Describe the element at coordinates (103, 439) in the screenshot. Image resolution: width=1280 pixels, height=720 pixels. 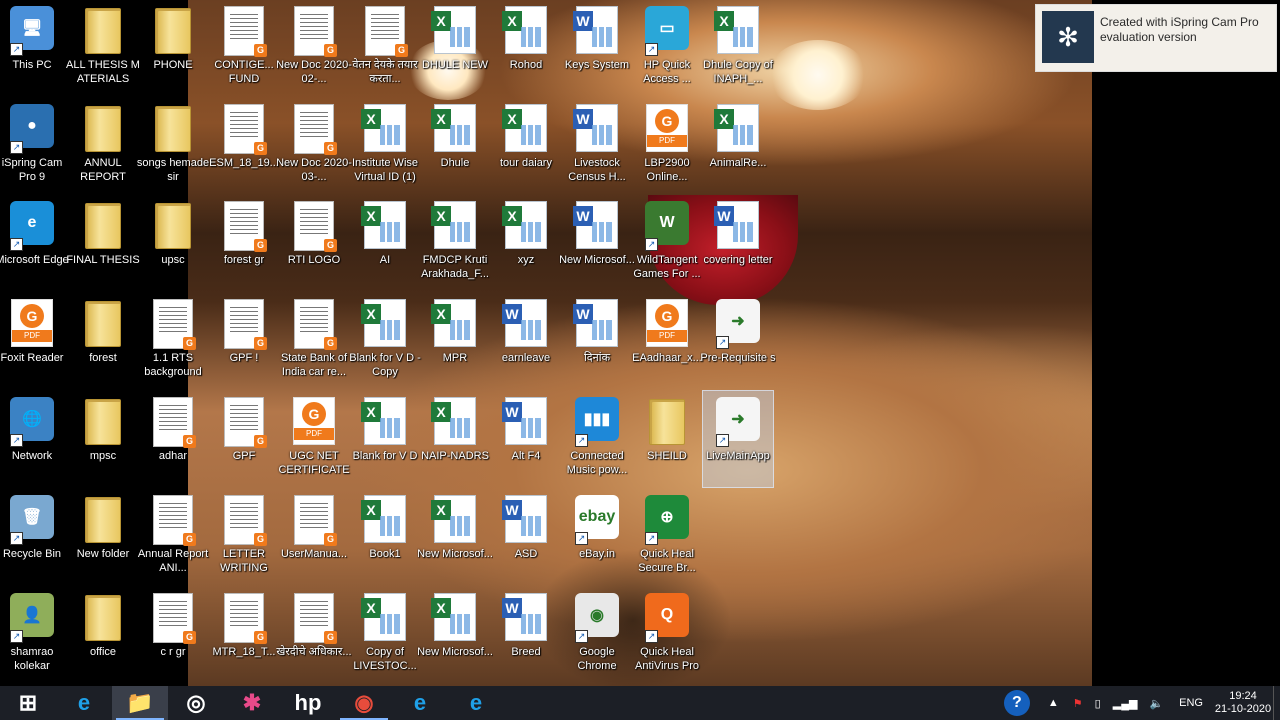
I see `desktop-icon-mpsc: mpsc` at that location.